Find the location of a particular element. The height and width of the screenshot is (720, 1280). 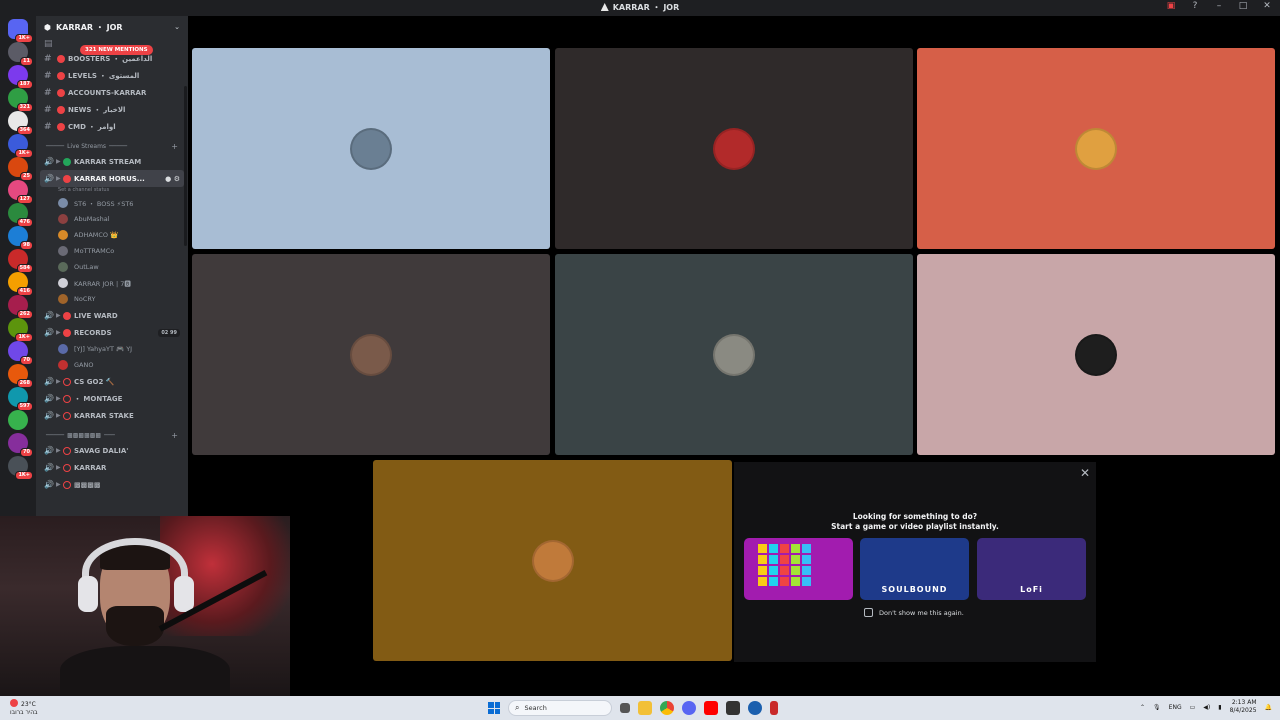

server-icon: 321 is located at coordinates (20, 100).